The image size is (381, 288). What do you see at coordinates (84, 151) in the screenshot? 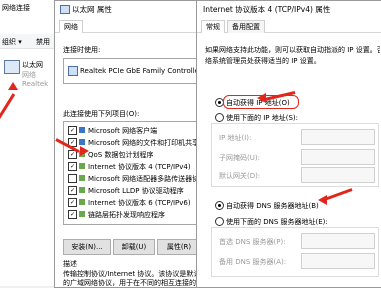
I see `annotation-arrowhead-ipv4` at bounding box center [84, 151].